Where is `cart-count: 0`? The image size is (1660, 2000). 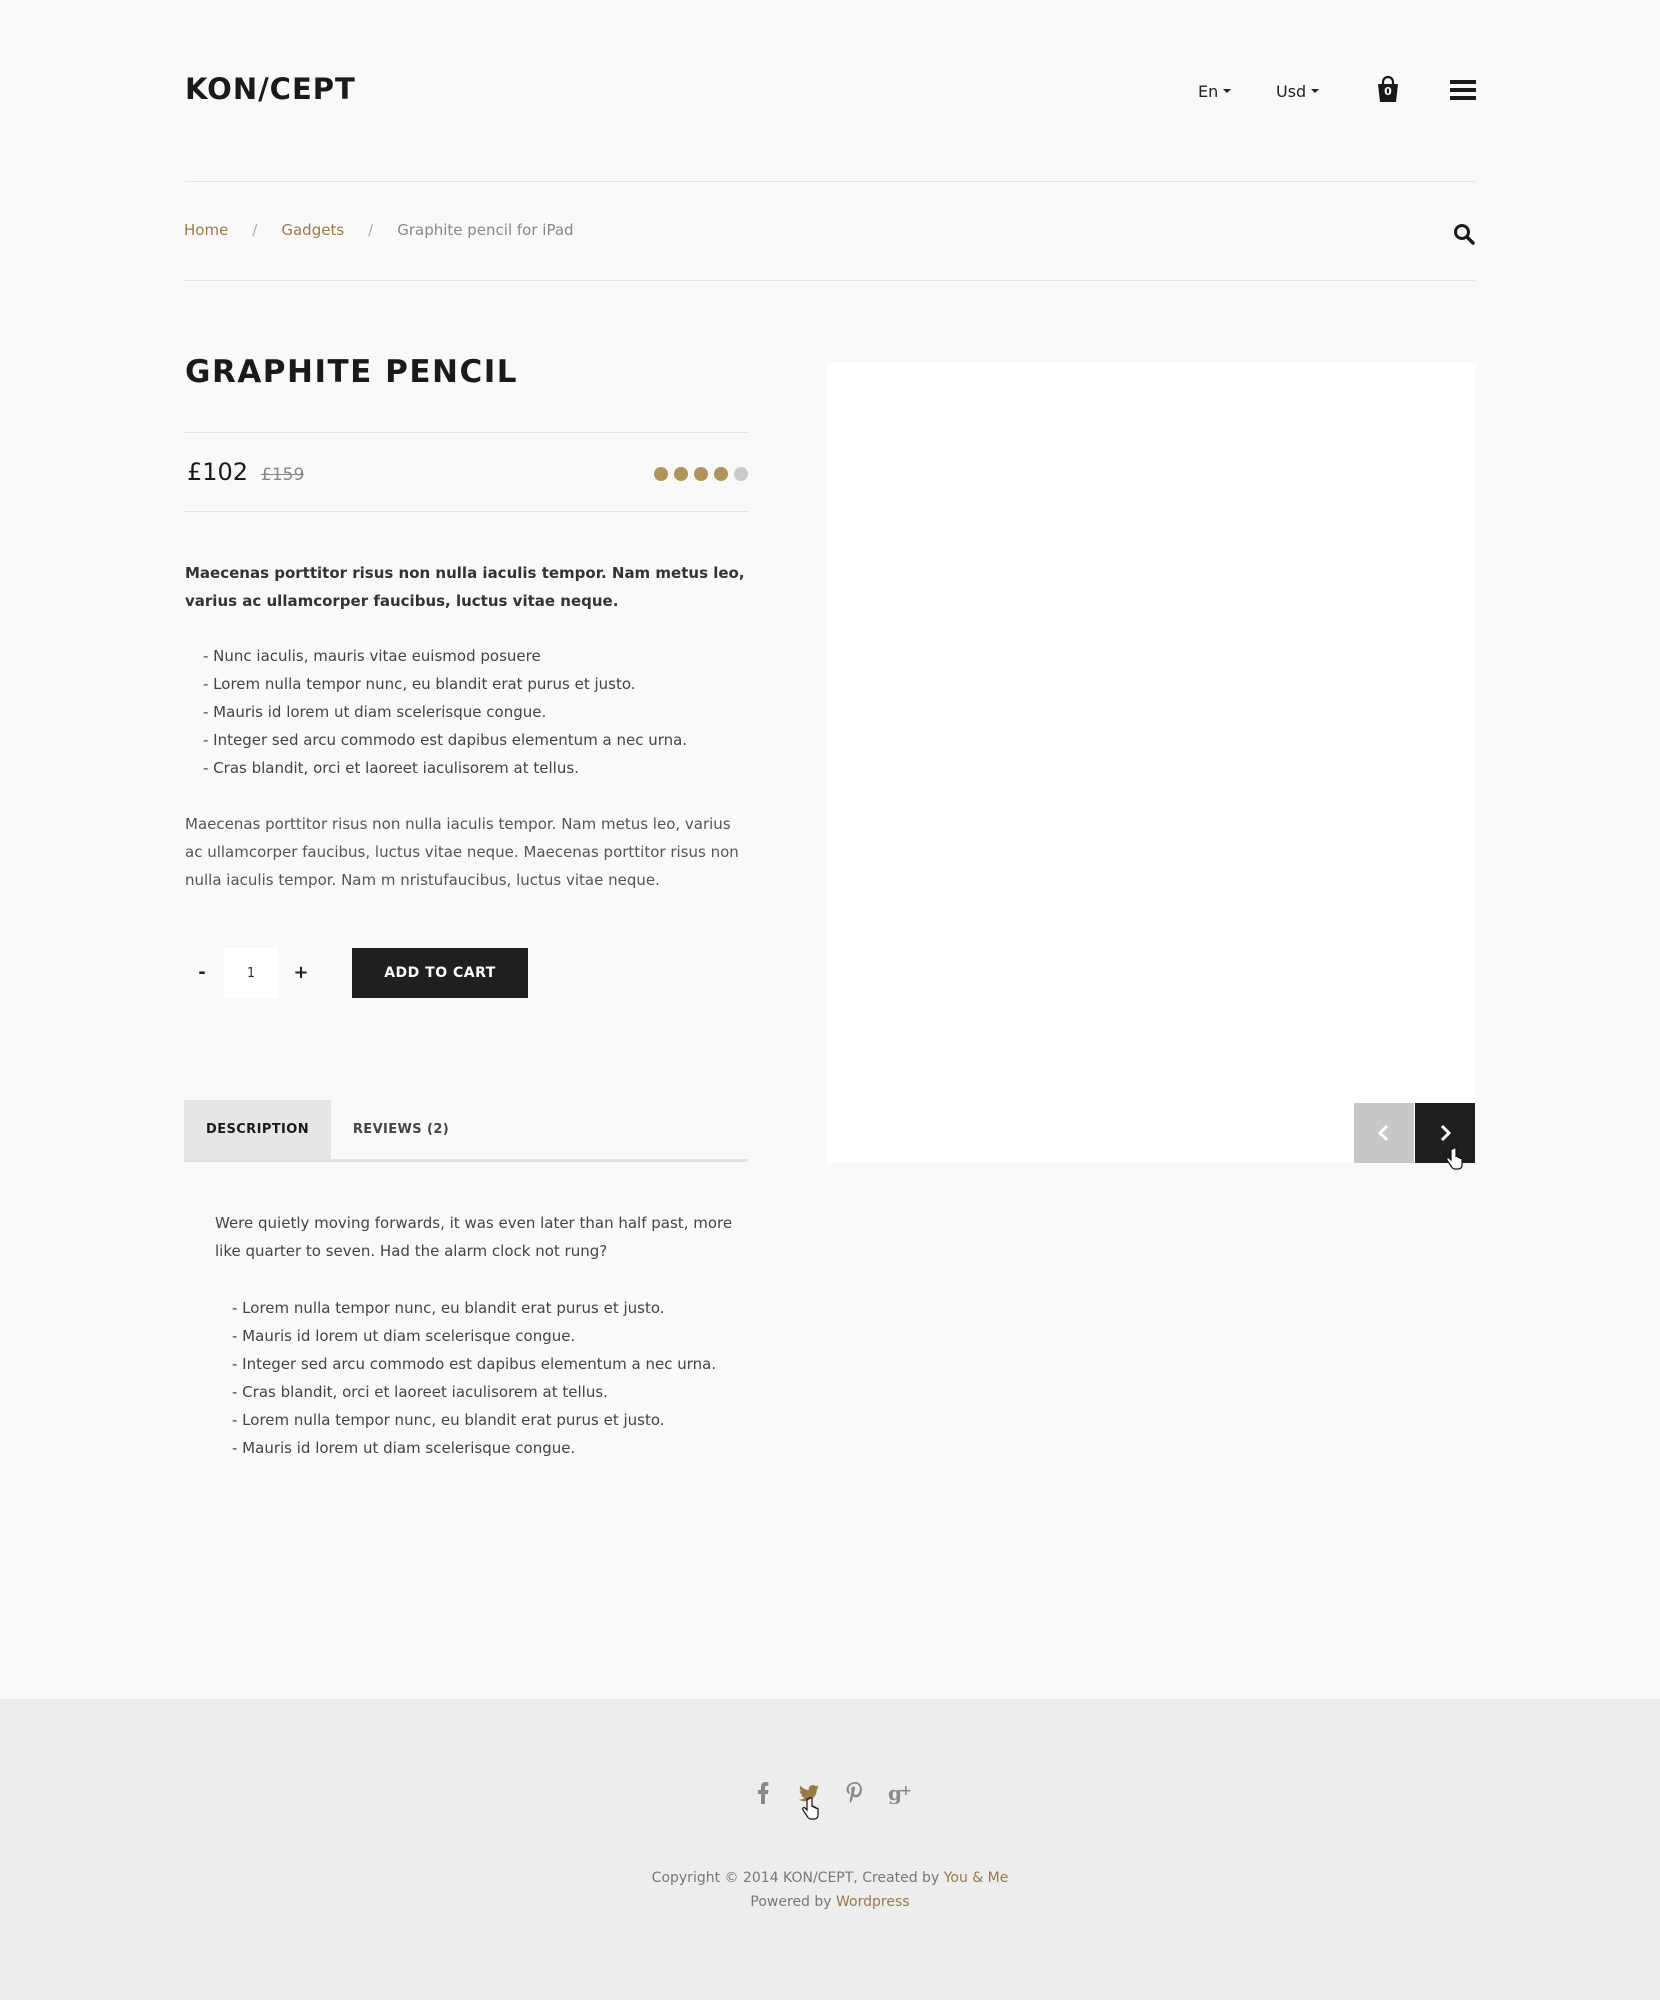 cart-count: 0 is located at coordinates (1388, 91).